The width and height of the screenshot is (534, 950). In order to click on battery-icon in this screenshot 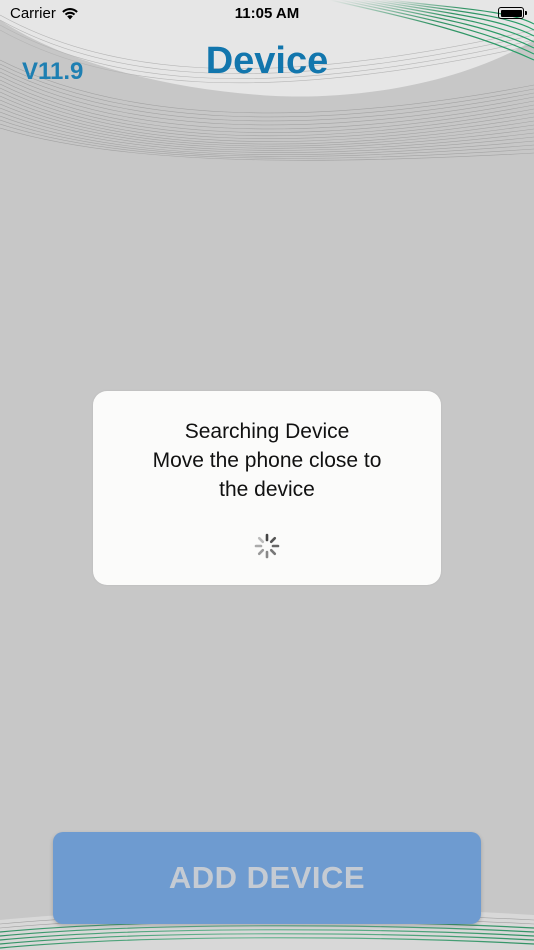, I will do `click(512, 13)`.